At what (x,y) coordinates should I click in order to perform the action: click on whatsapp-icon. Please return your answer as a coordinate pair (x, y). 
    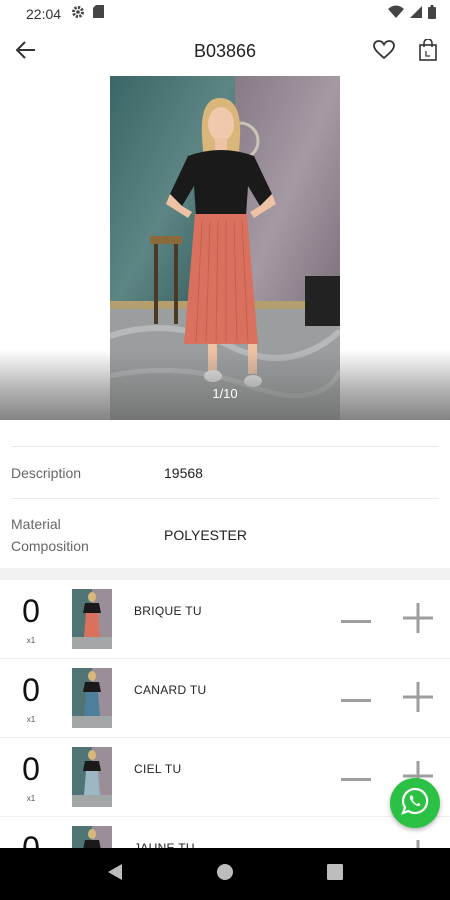
    Looking at the image, I should click on (415, 803).